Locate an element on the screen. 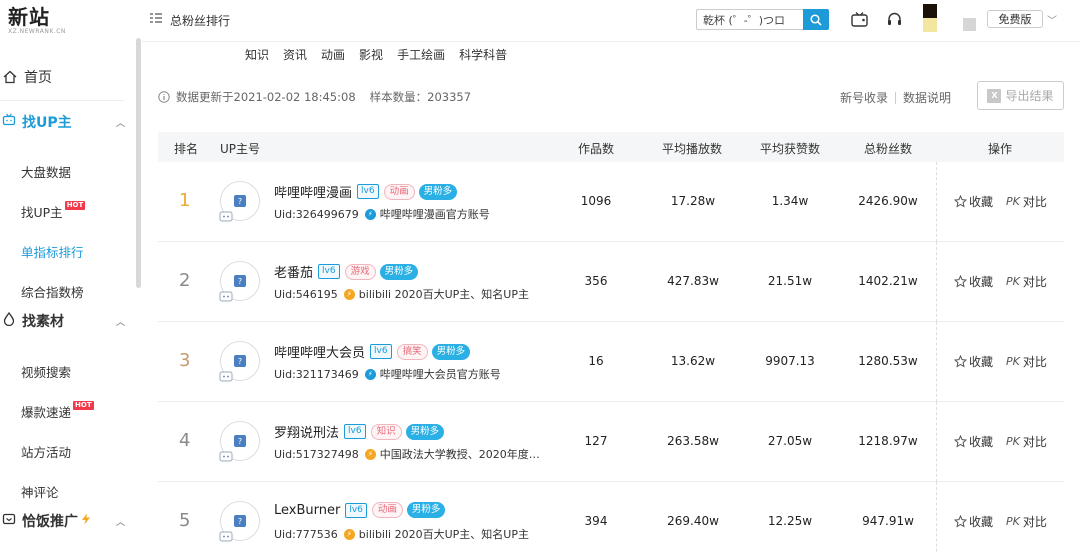 The width and height of the screenshot is (1080, 552). up-name: 哔哩哔哩大会员 is located at coordinates (319, 351).